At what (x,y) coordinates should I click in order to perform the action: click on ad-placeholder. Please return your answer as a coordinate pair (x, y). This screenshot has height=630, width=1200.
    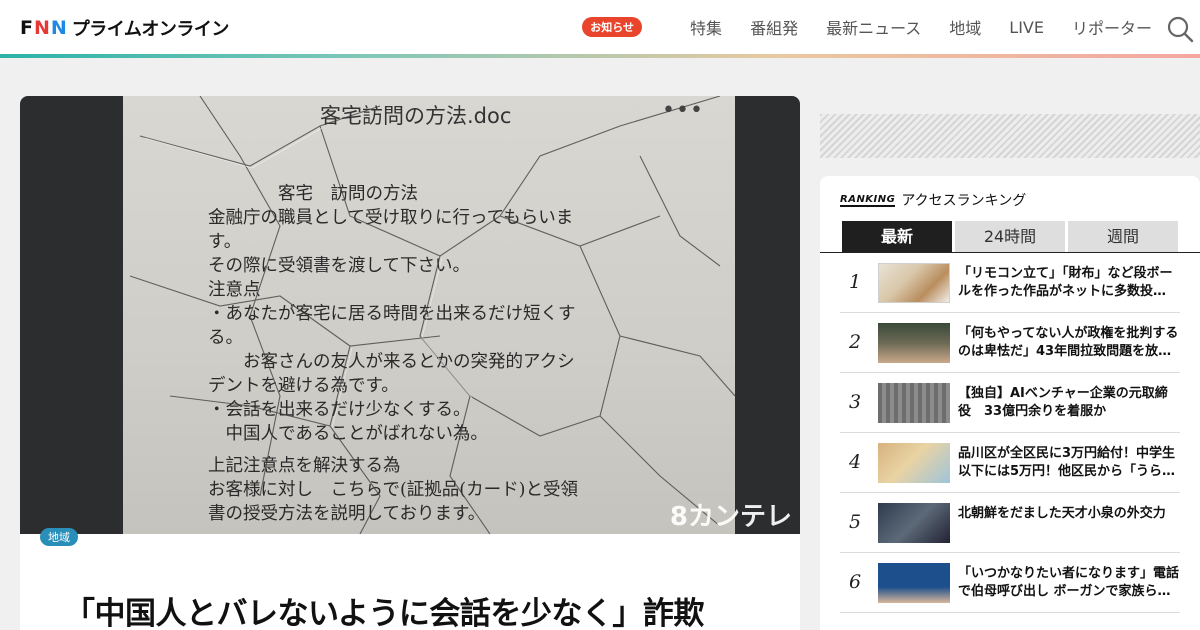
    Looking at the image, I should click on (1010, 136).